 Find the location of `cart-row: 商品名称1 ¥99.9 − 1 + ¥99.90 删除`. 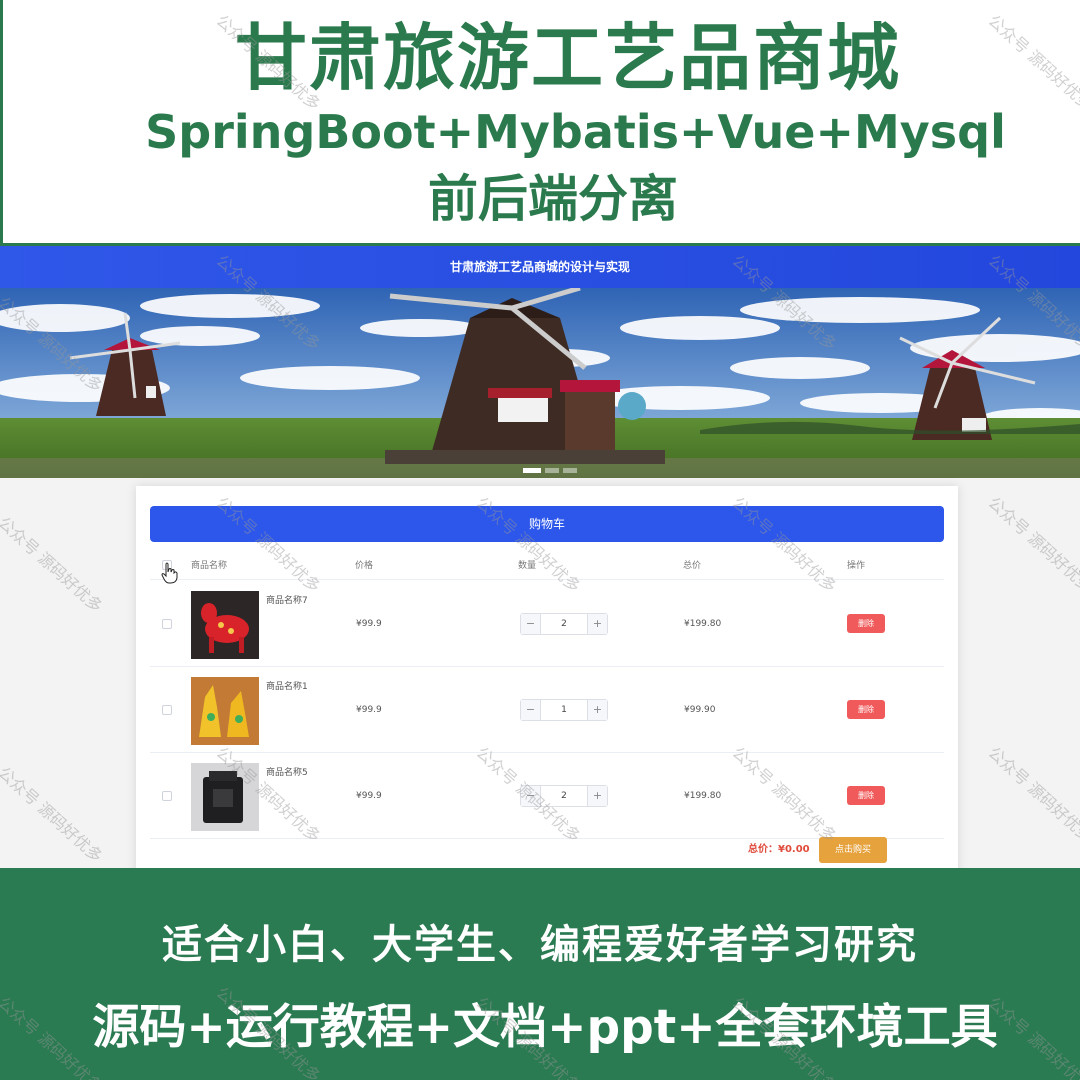

cart-row: 商品名称1 ¥99.9 − 1 + ¥99.90 删除 is located at coordinates (547, 710).